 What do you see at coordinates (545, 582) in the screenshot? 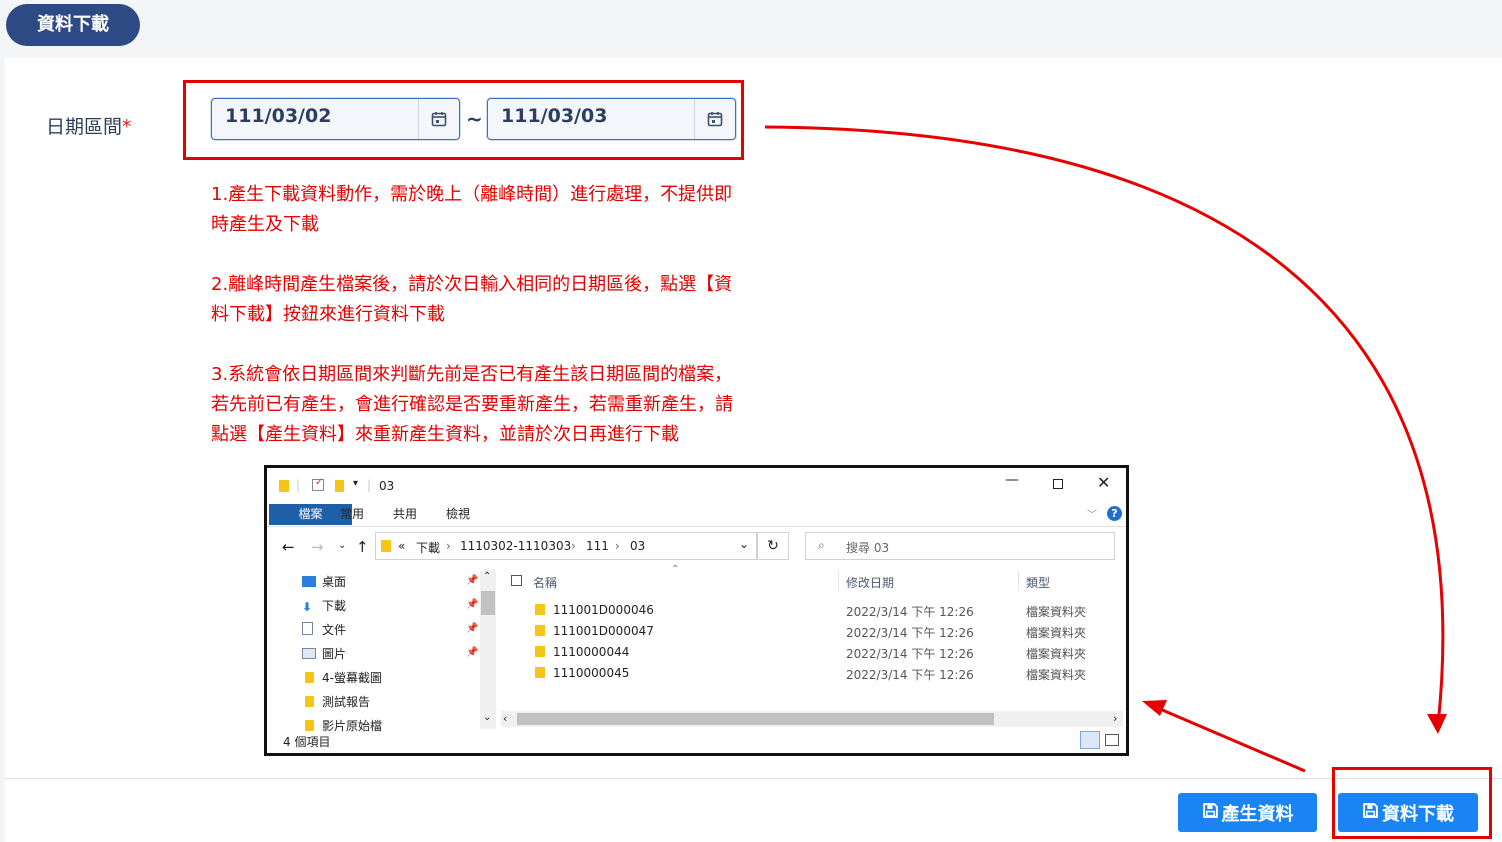
I see `column-header-name: 名稱` at bounding box center [545, 582].